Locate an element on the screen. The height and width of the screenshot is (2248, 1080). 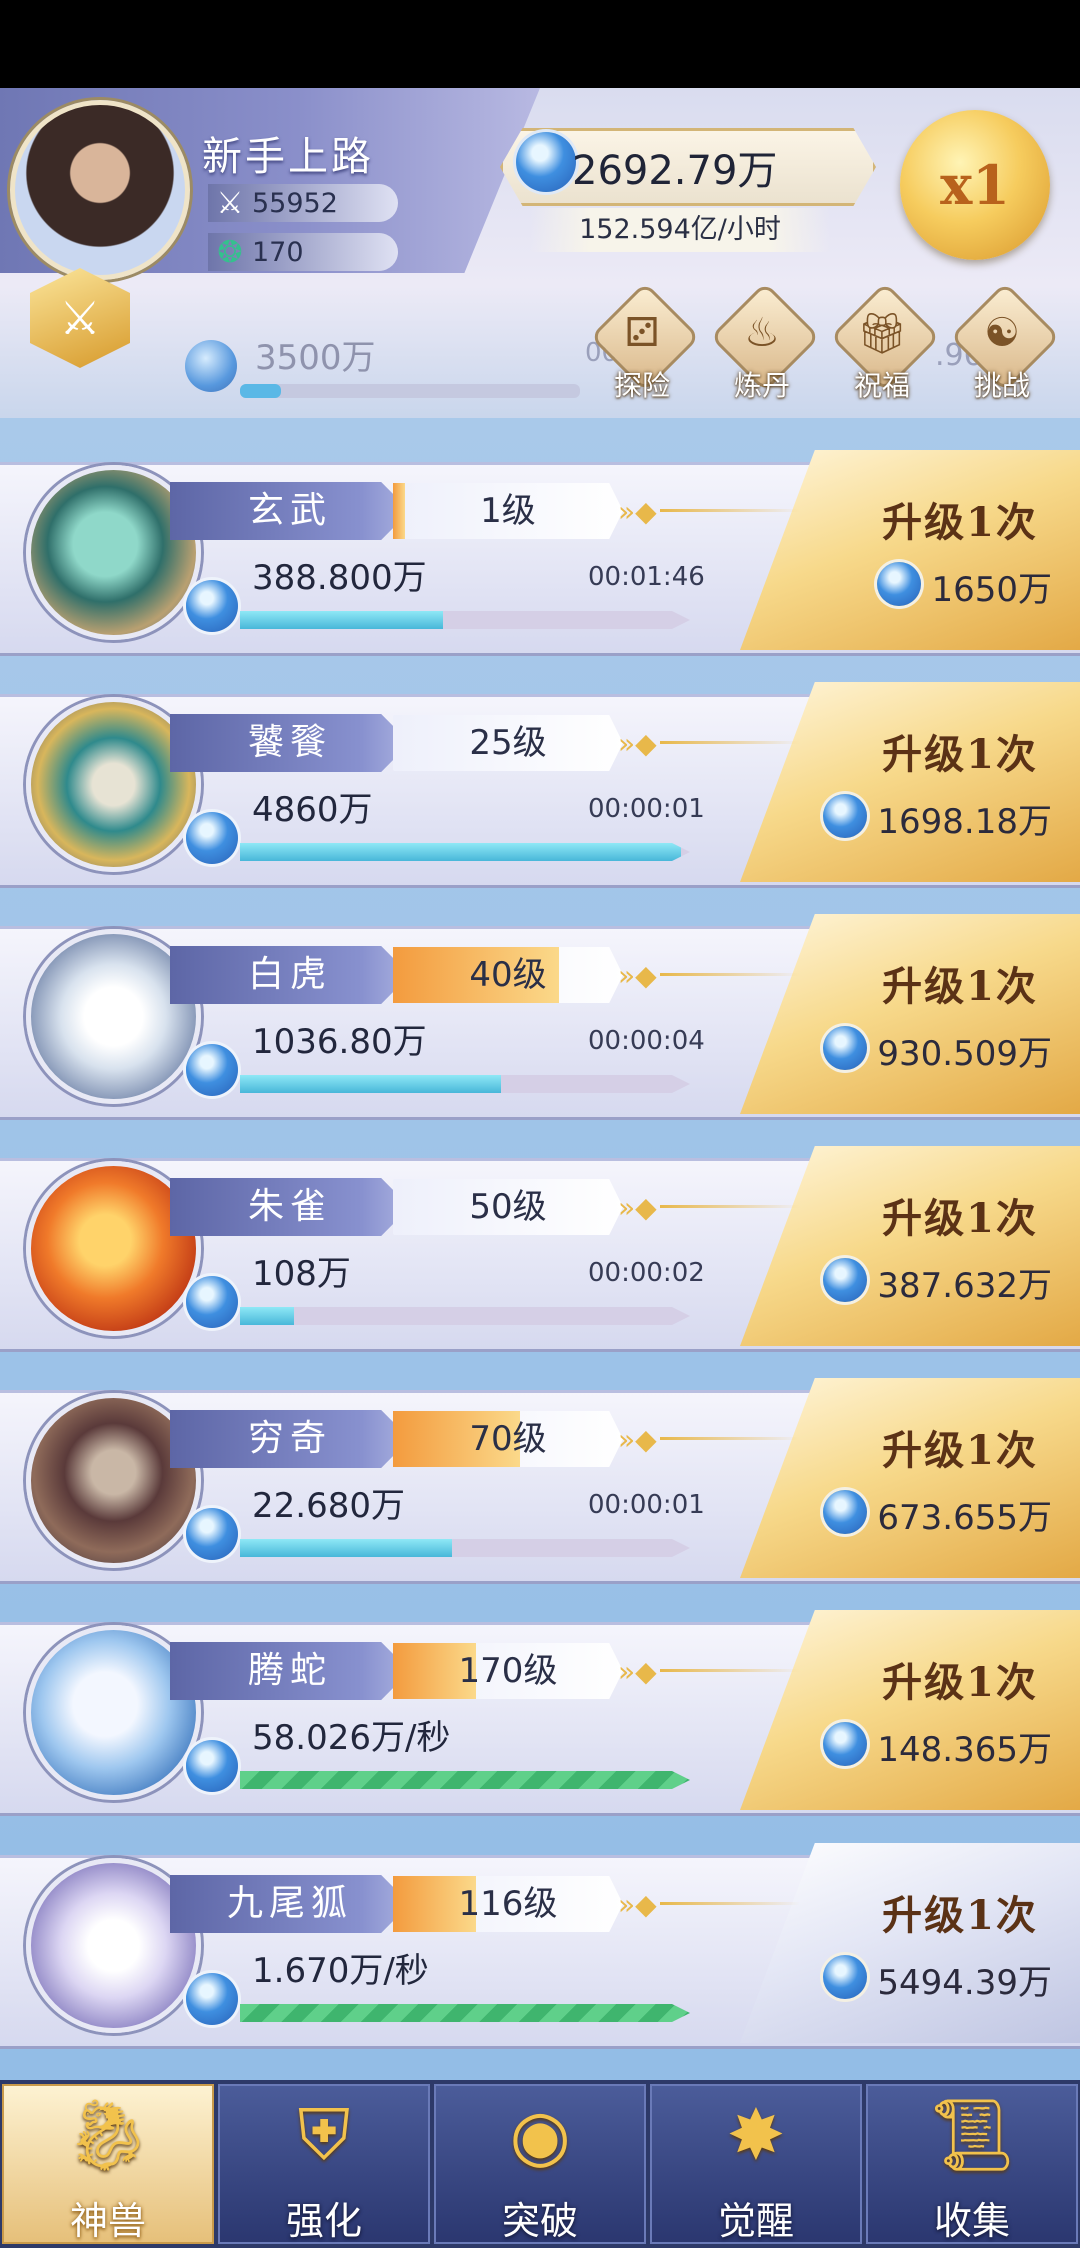
beast-output: 1.670万/秒 is located at coordinates (340, 1971).